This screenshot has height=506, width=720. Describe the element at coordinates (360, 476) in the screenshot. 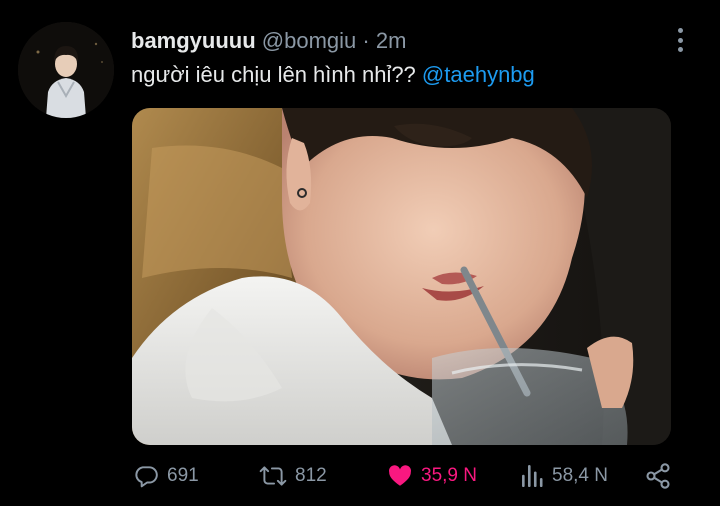

I see `tweet-actions: 691 812 35,9 N 58,4 N` at that location.